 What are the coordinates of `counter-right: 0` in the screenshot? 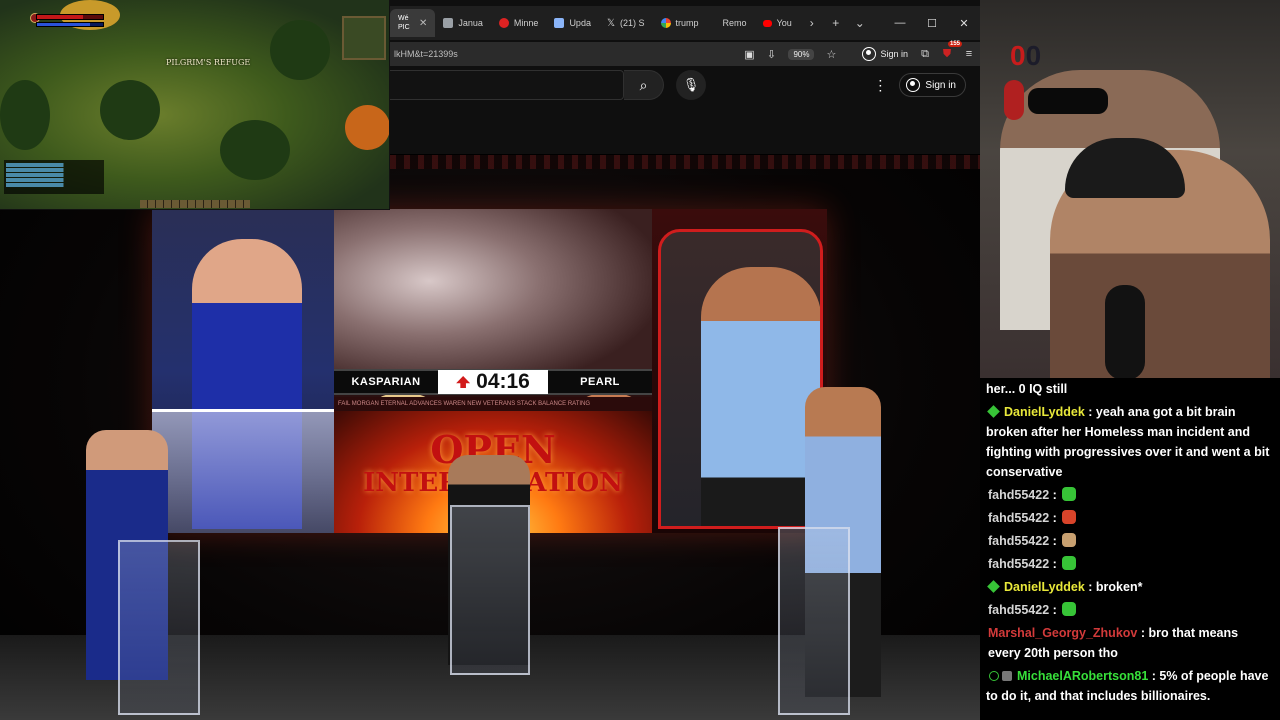 It's located at (1033, 55).